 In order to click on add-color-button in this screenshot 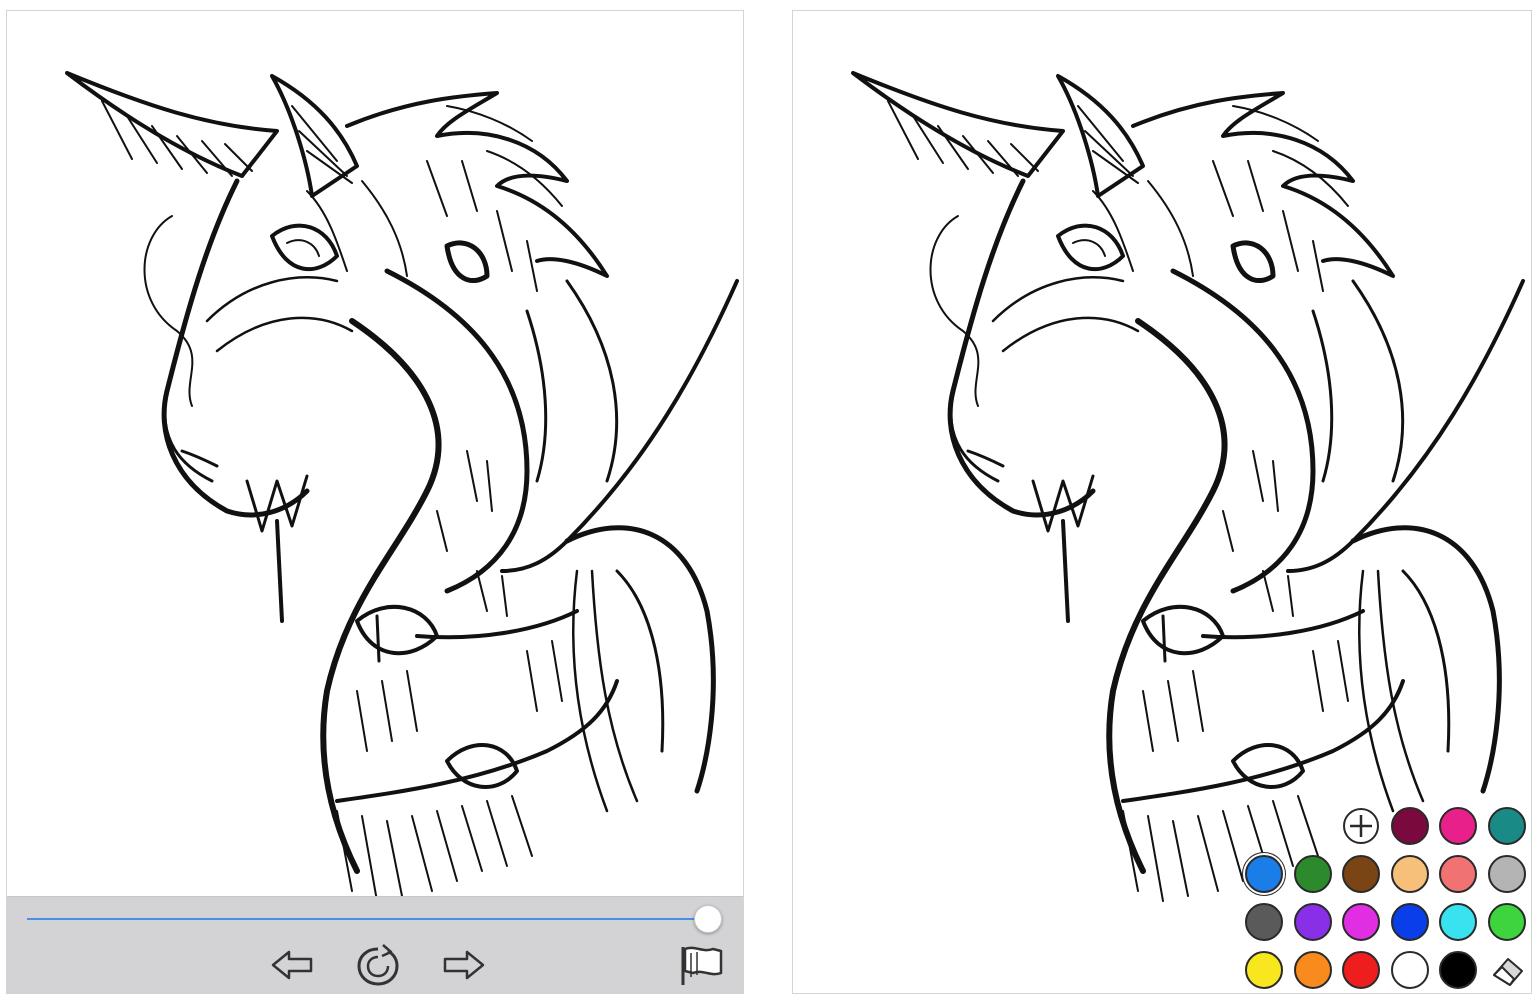, I will do `click(1361, 826)`.